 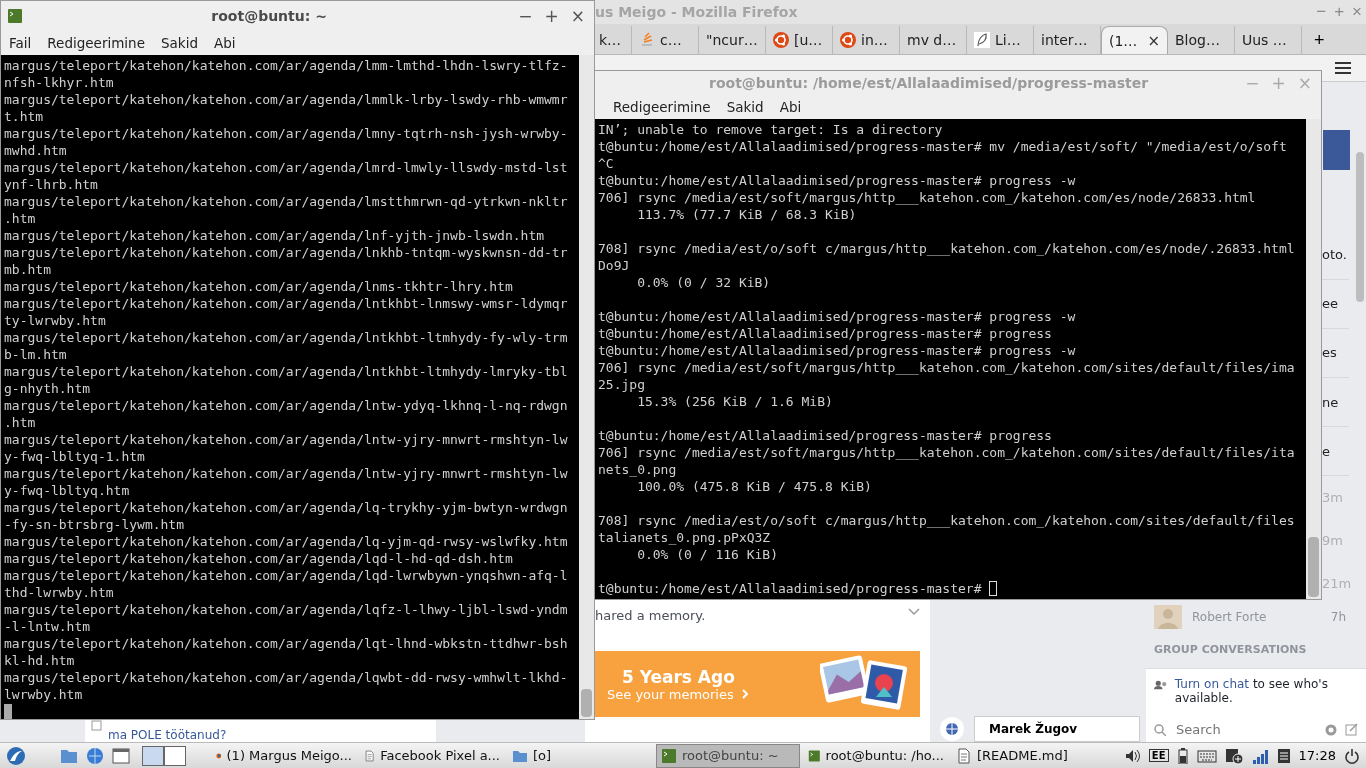 What do you see at coordinates (614, 265) in the screenshot?
I see `terminal-line: Do9J` at bounding box center [614, 265].